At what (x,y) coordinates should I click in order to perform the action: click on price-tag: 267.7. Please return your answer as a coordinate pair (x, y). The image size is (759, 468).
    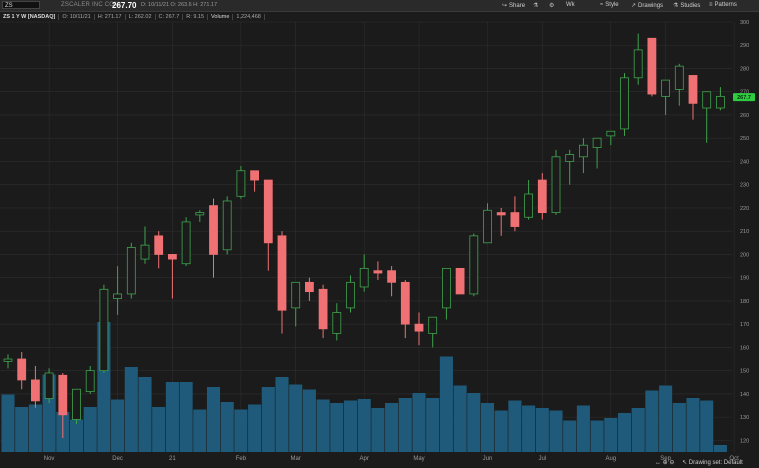
    Looking at the image, I should click on (744, 97).